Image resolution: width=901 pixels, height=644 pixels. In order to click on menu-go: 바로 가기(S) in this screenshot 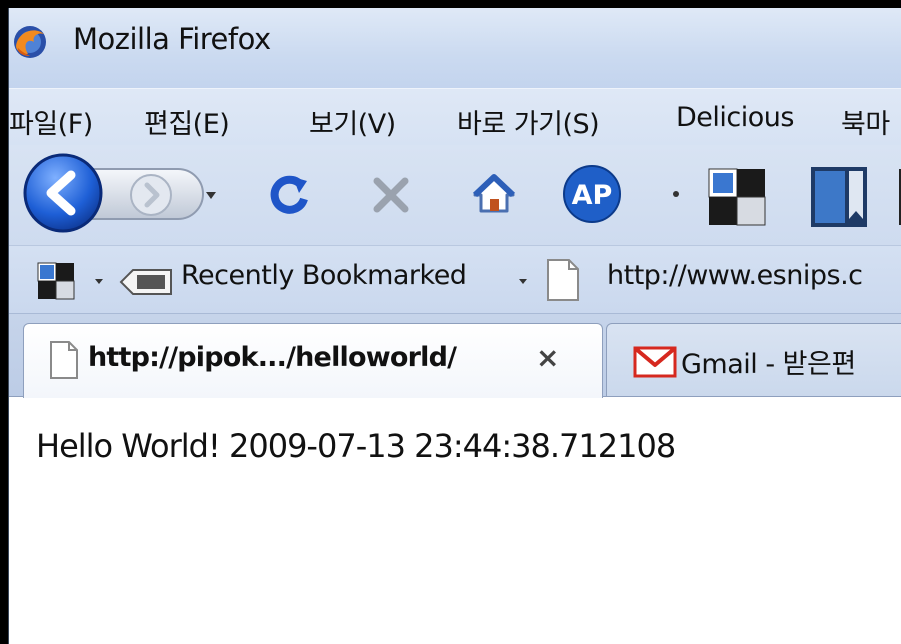, I will do `click(528, 121)`.